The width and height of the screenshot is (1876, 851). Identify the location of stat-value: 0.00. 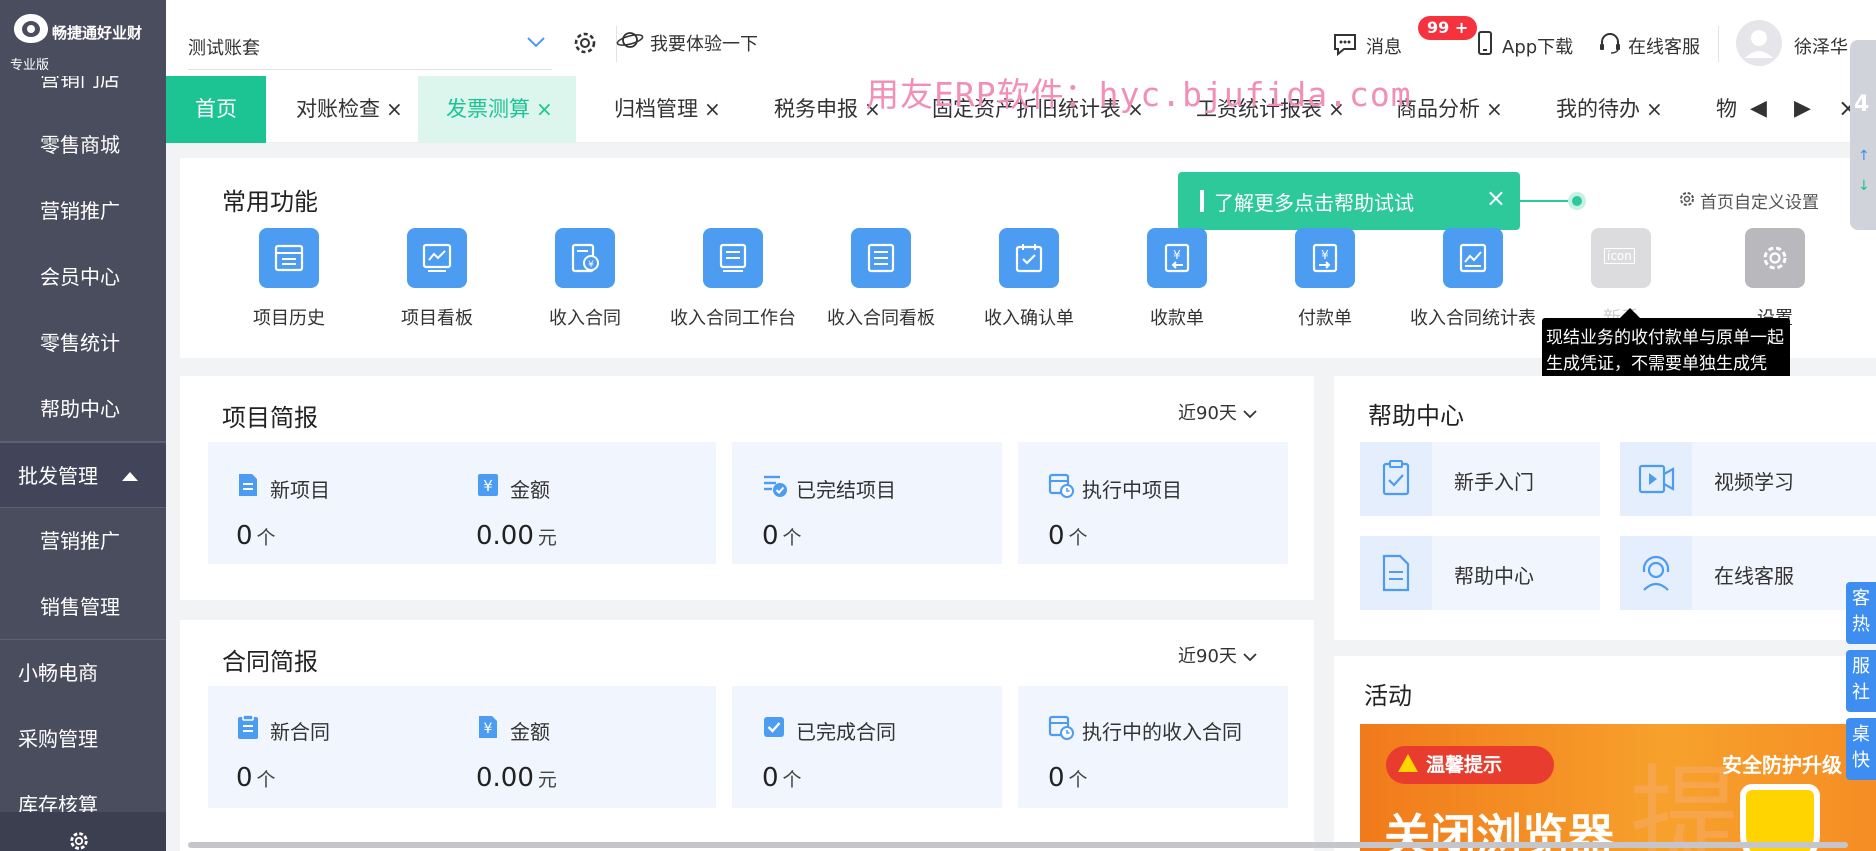
(505, 778).